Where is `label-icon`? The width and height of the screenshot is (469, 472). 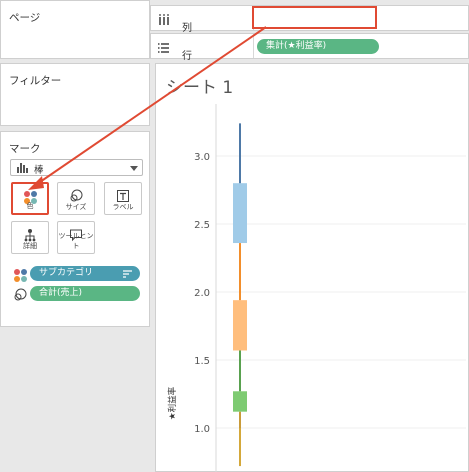
label-icon is located at coordinates (123, 196).